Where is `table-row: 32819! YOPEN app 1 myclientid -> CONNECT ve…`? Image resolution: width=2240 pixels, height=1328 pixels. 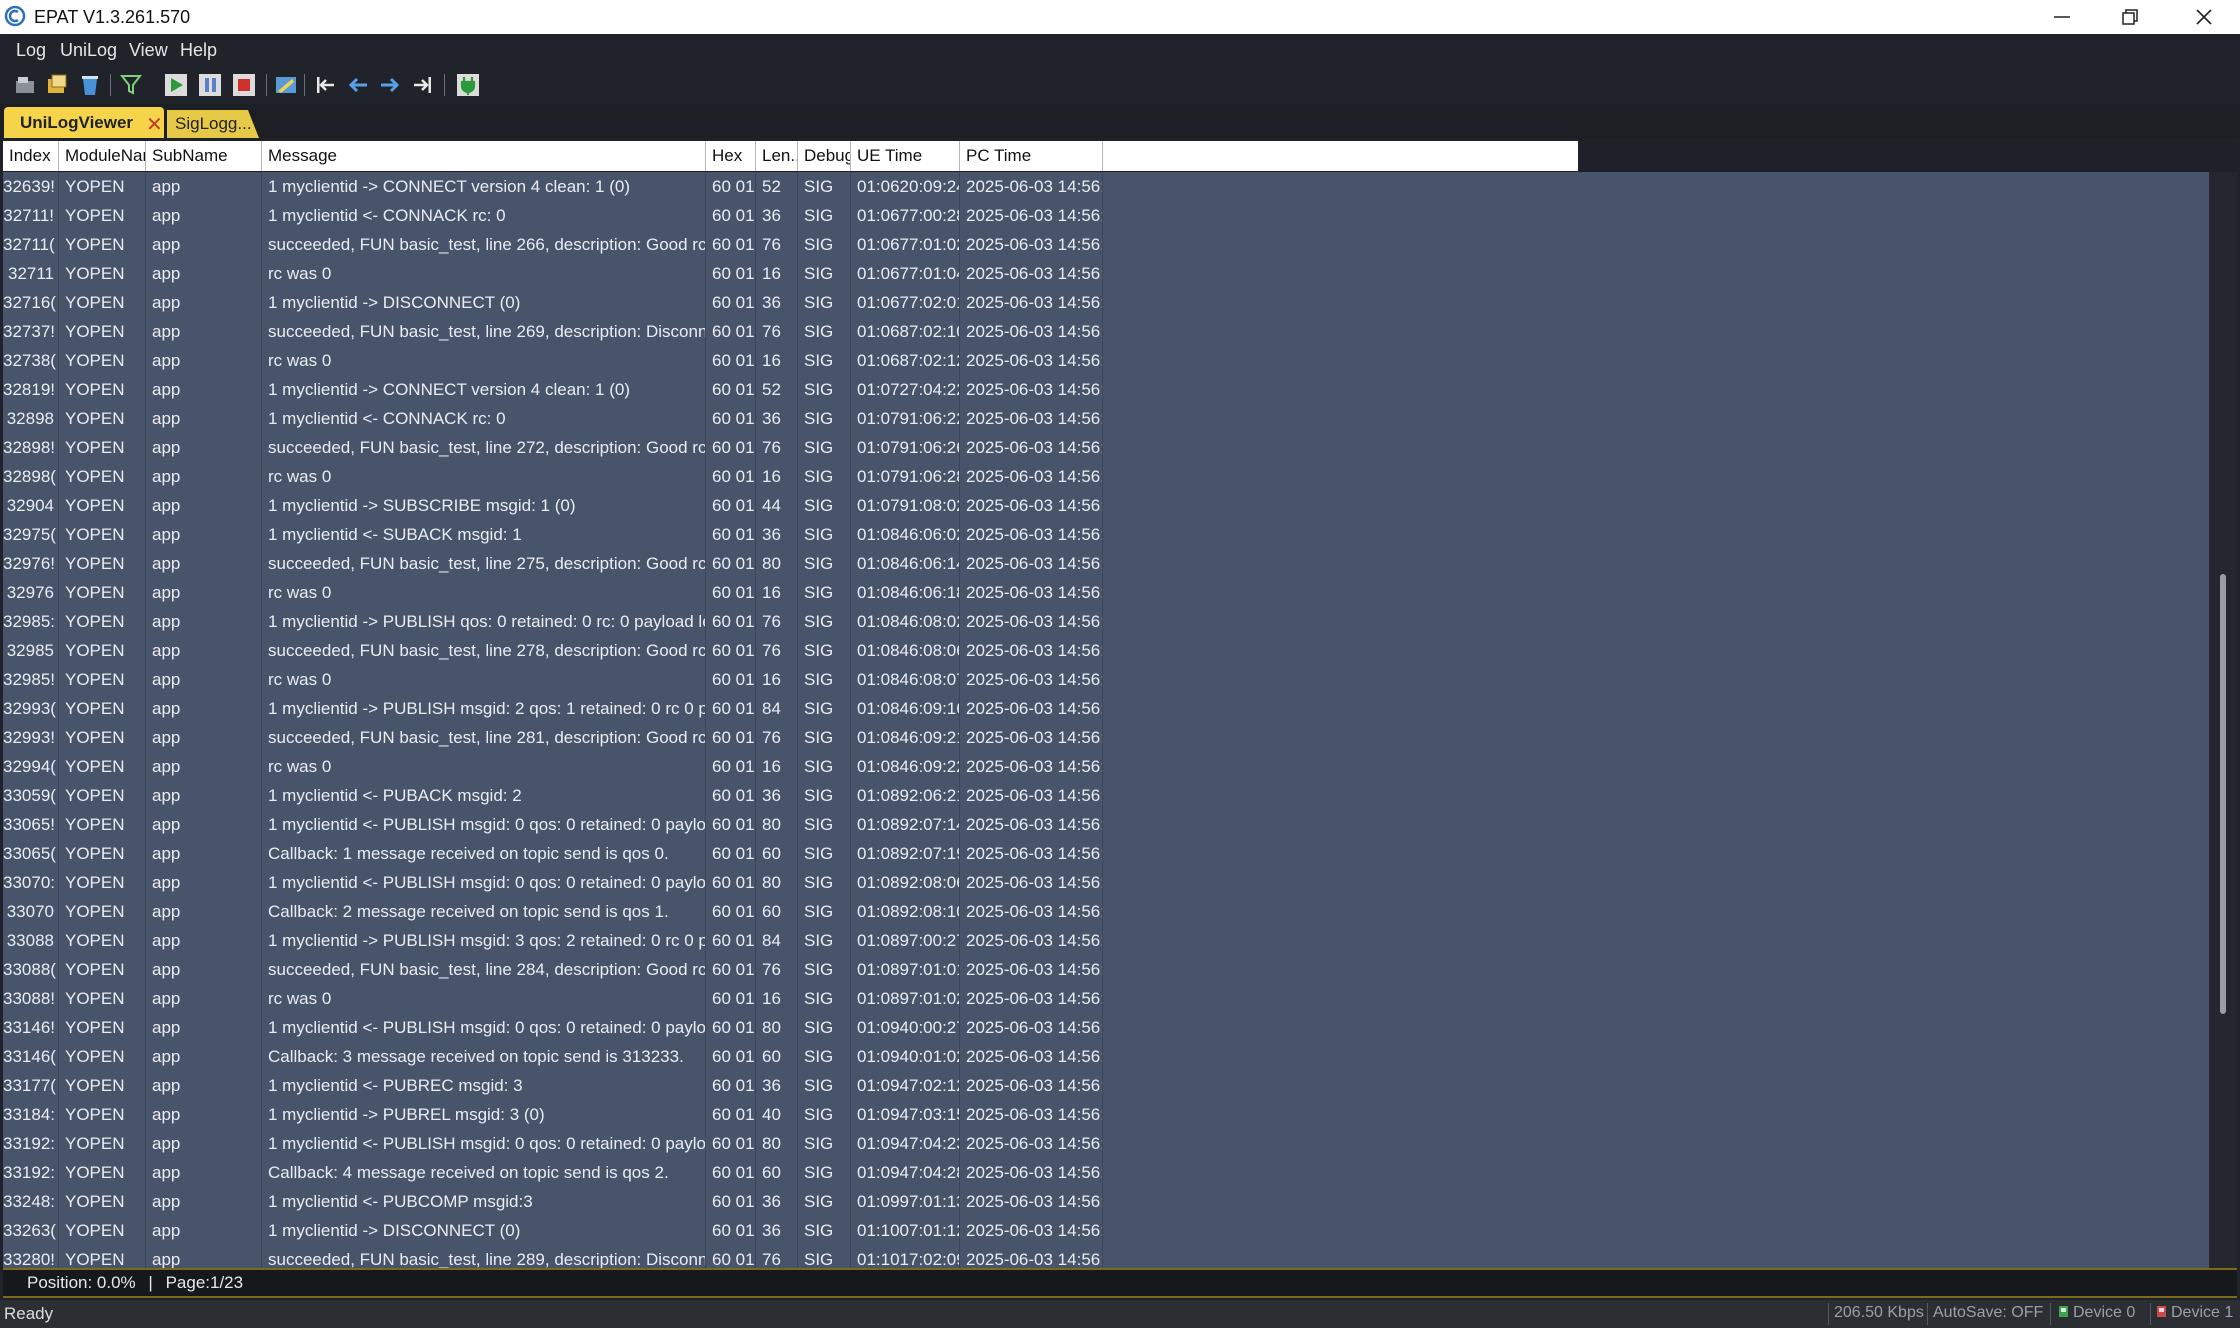
table-row: 32819! YOPEN app 1 myclientid -> CONNECT ve… is located at coordinates (790, 389).